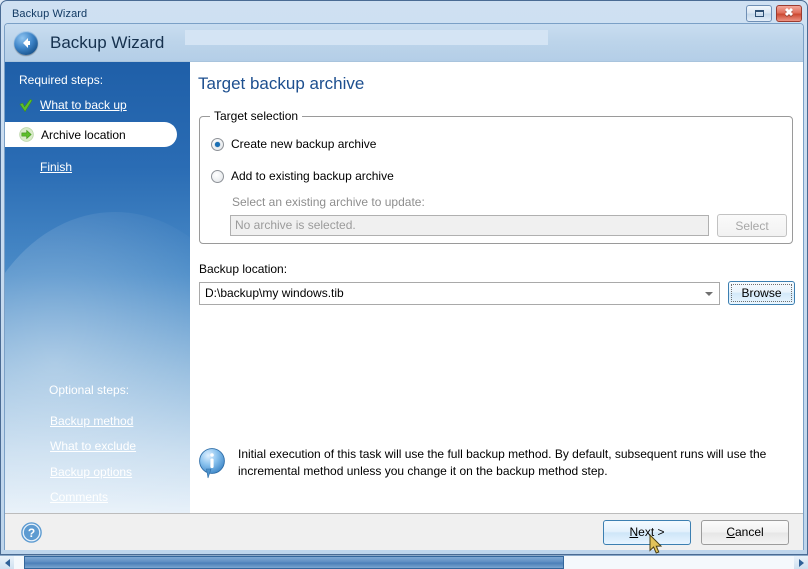  I want to click on backup-location-label: Backup location:, so click(243, 269).